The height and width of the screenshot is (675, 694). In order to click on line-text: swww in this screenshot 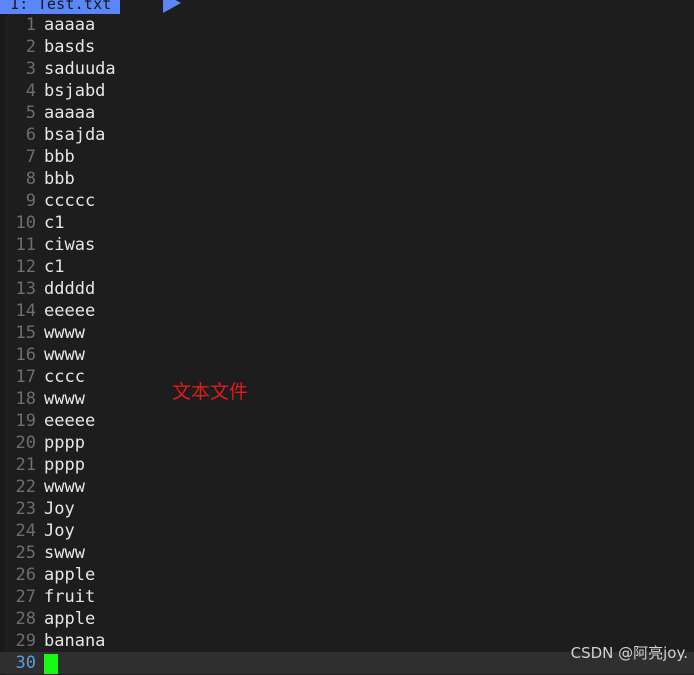, I will do `click(64, 553)`.